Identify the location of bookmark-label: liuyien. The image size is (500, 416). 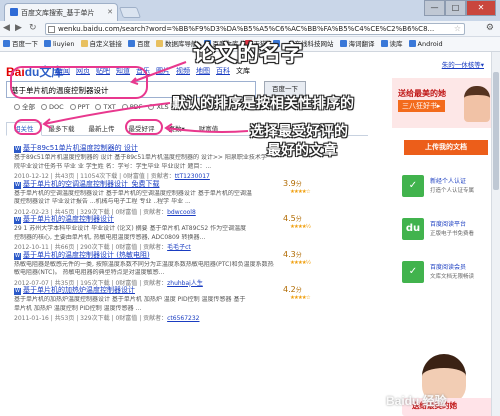
(64, 44).